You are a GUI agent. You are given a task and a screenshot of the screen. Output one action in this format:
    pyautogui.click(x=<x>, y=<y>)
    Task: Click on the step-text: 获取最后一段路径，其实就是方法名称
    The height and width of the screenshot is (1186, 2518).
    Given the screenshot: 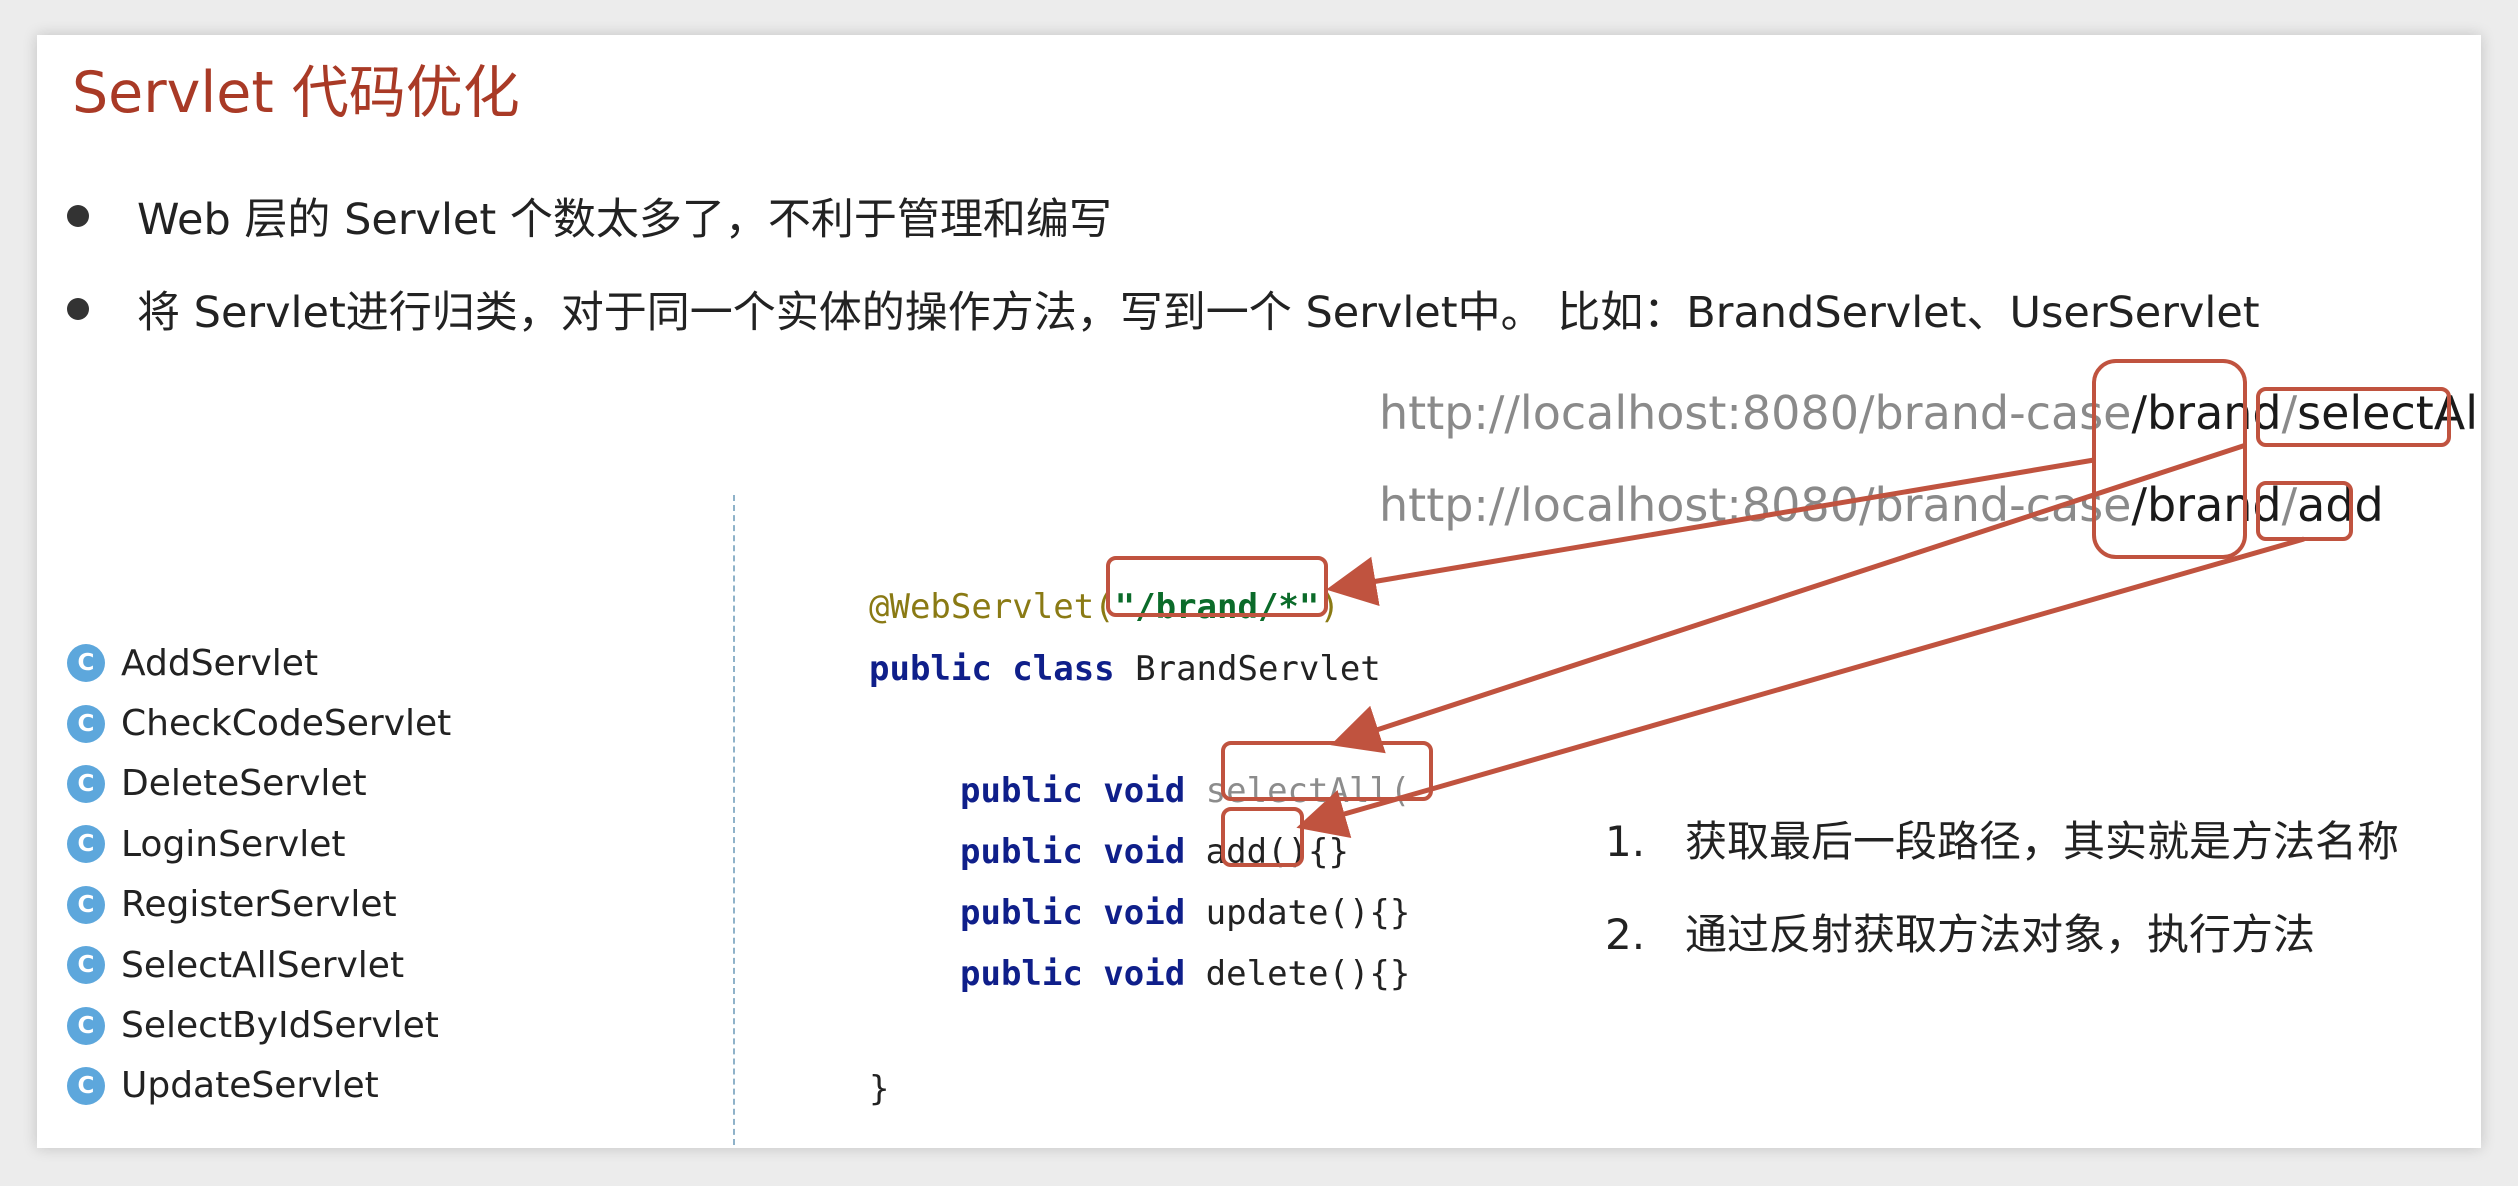 What is the action you would take?
    pyautogui.click(x=2042, y=841)
    